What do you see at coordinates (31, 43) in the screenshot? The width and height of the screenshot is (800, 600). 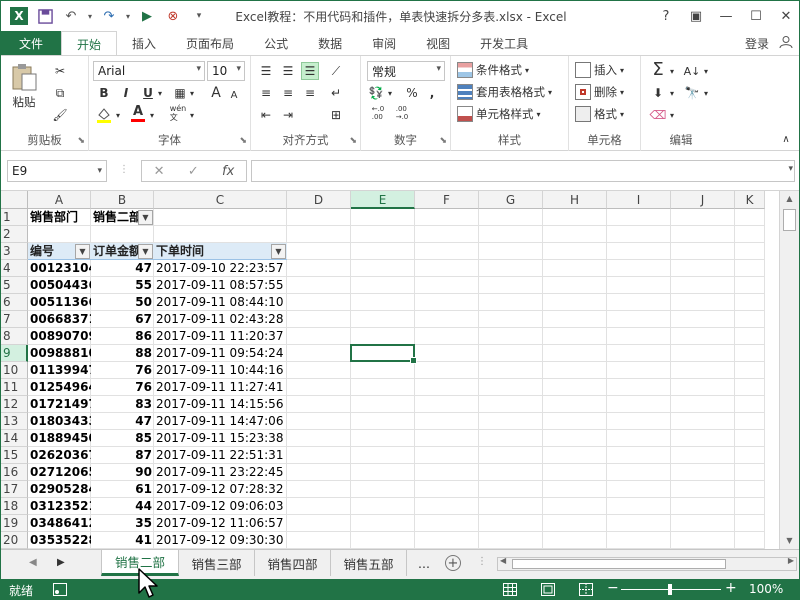 I see `tab-file: 文件` at bounding box center [31, 43].